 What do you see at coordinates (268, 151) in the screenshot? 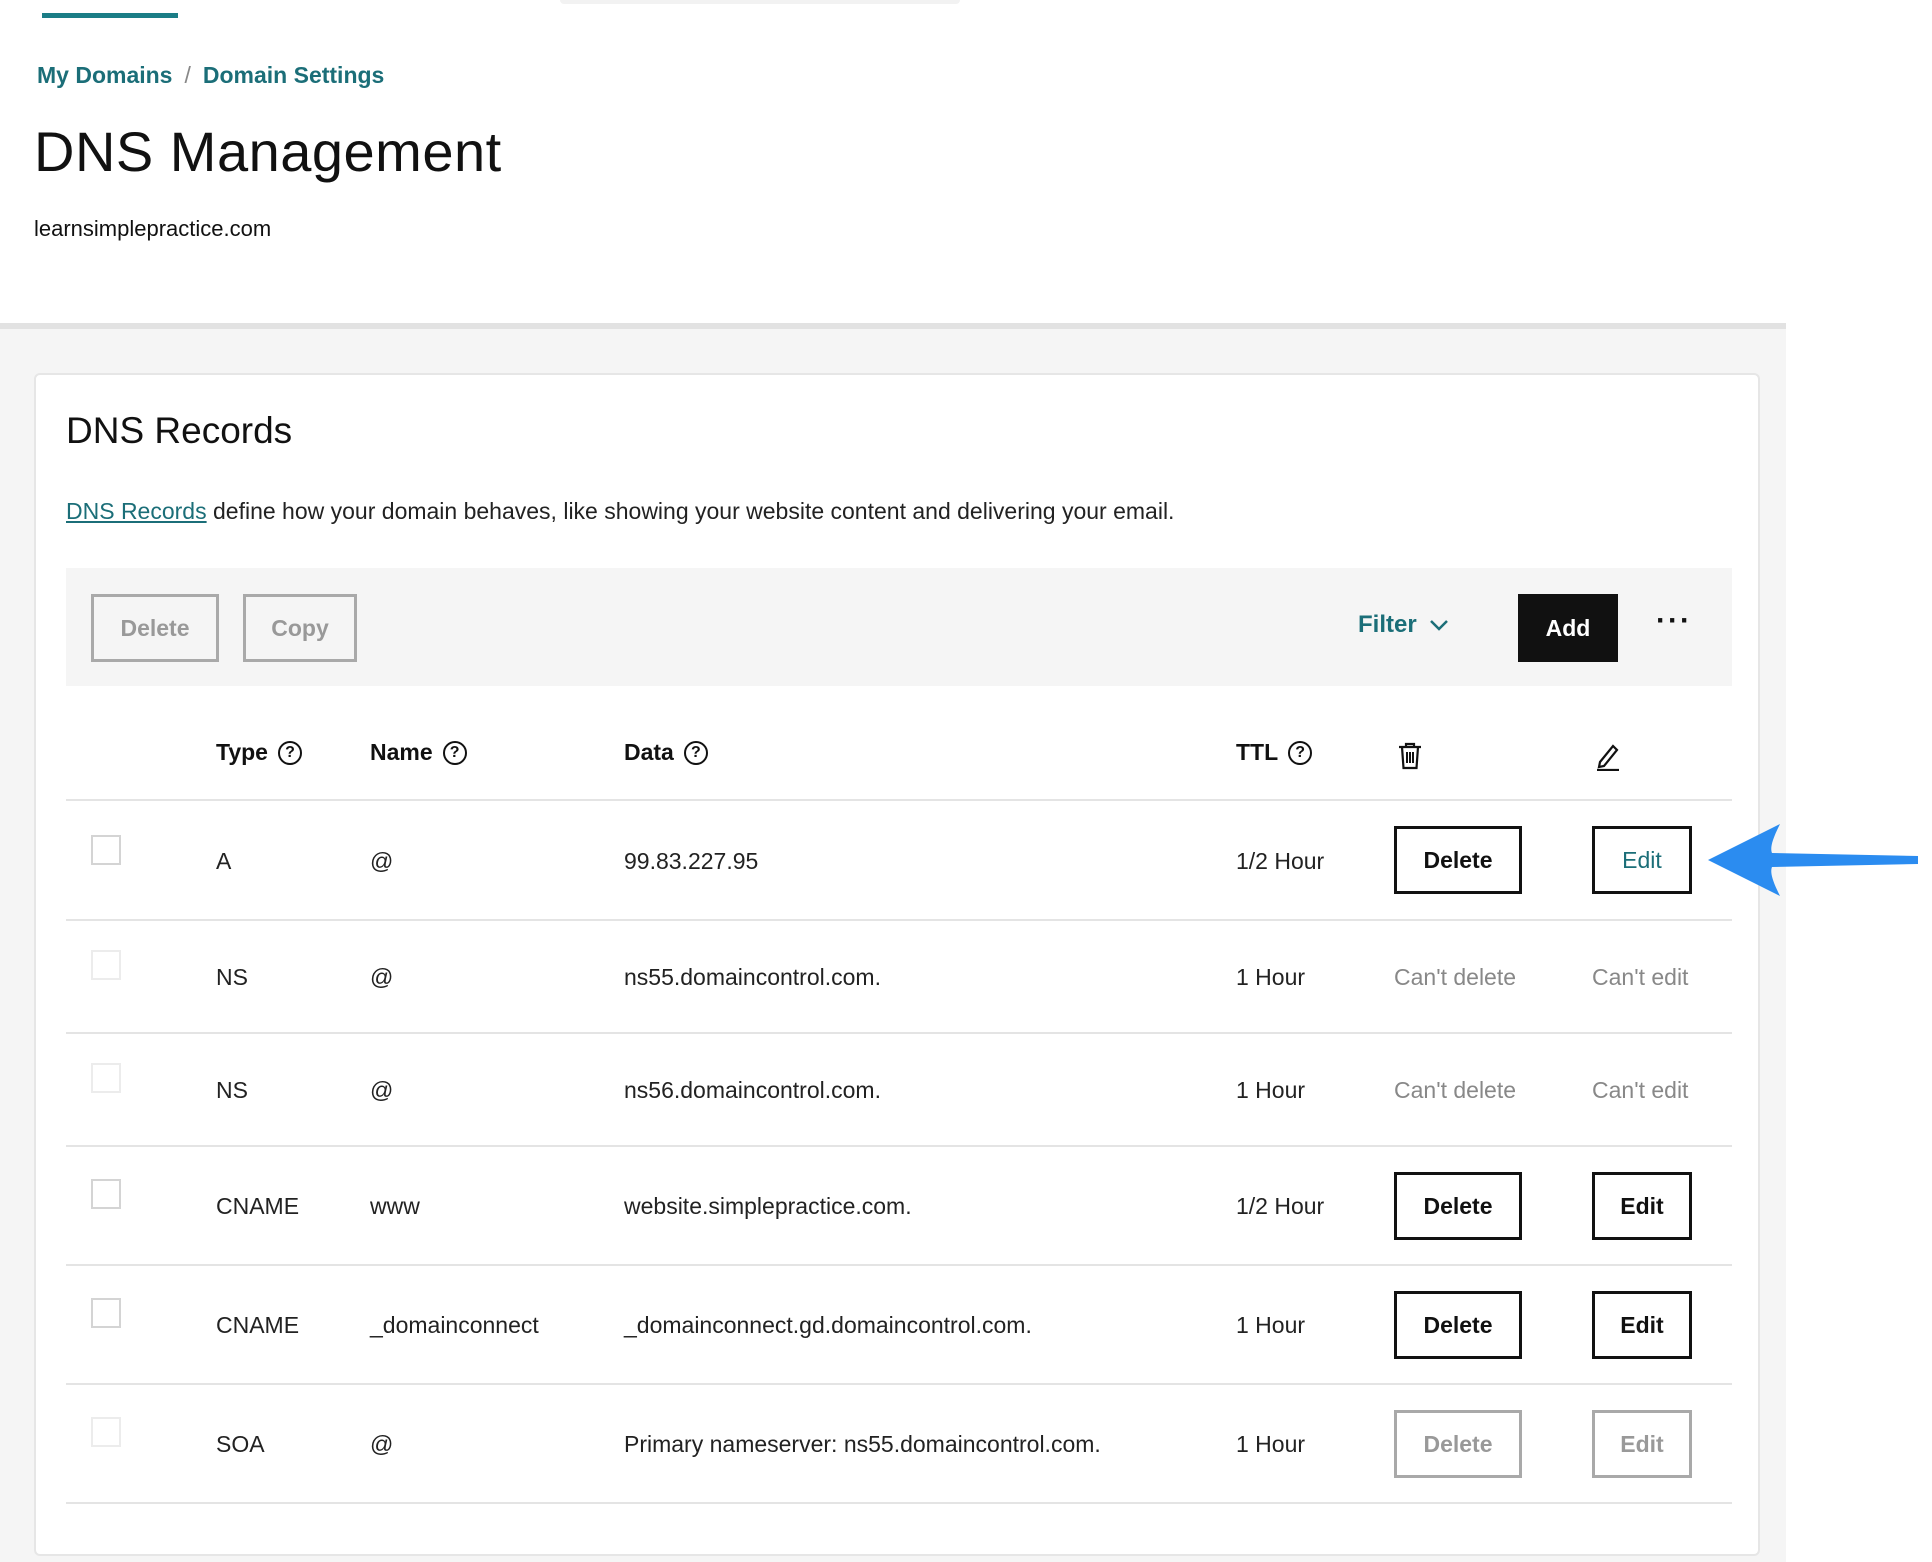
I see `page-title: DNS Management` at bounding box center [268, 151].